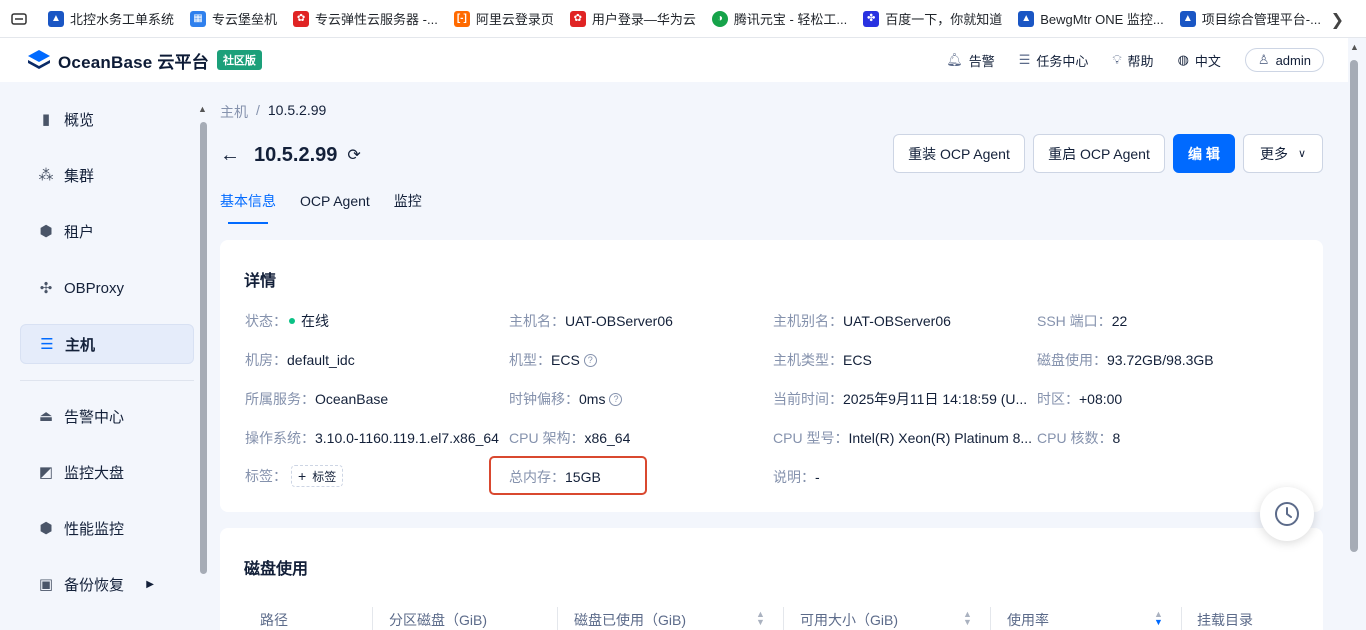 The width and height of the screenshot is (1366, 630). I want to click on language-switch: ◍ 中文, so click(1199, 60).